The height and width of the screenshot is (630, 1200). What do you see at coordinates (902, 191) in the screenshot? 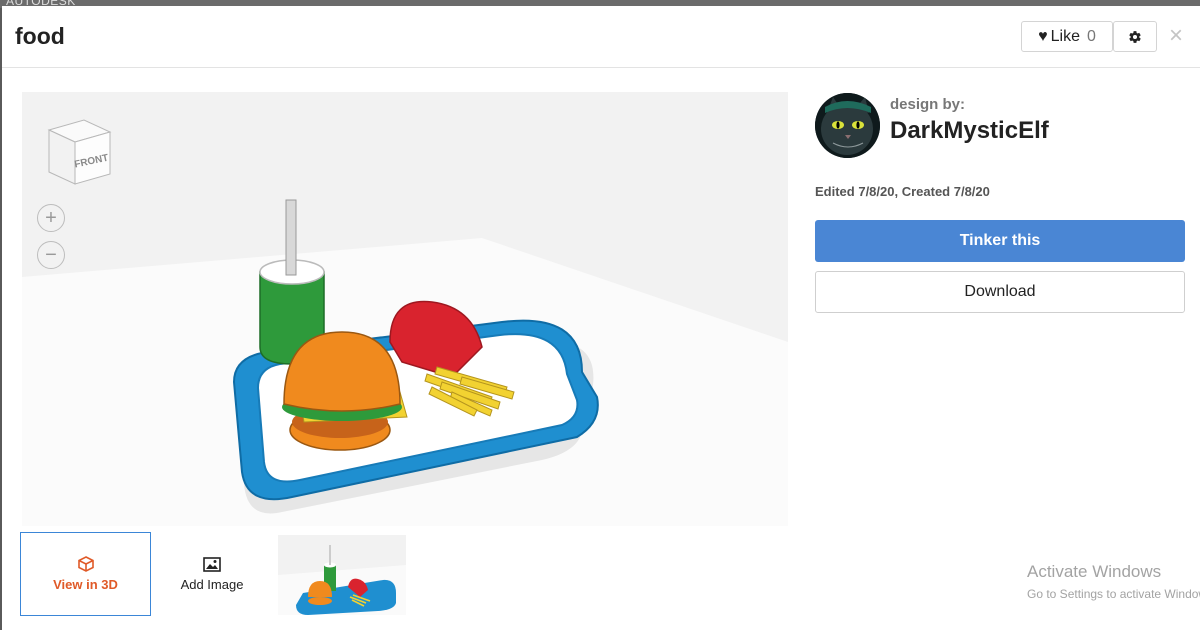
I see `edit-create-dates: Edited 7/8/20, Created 7/8/20` at bounding box center [902, 191].